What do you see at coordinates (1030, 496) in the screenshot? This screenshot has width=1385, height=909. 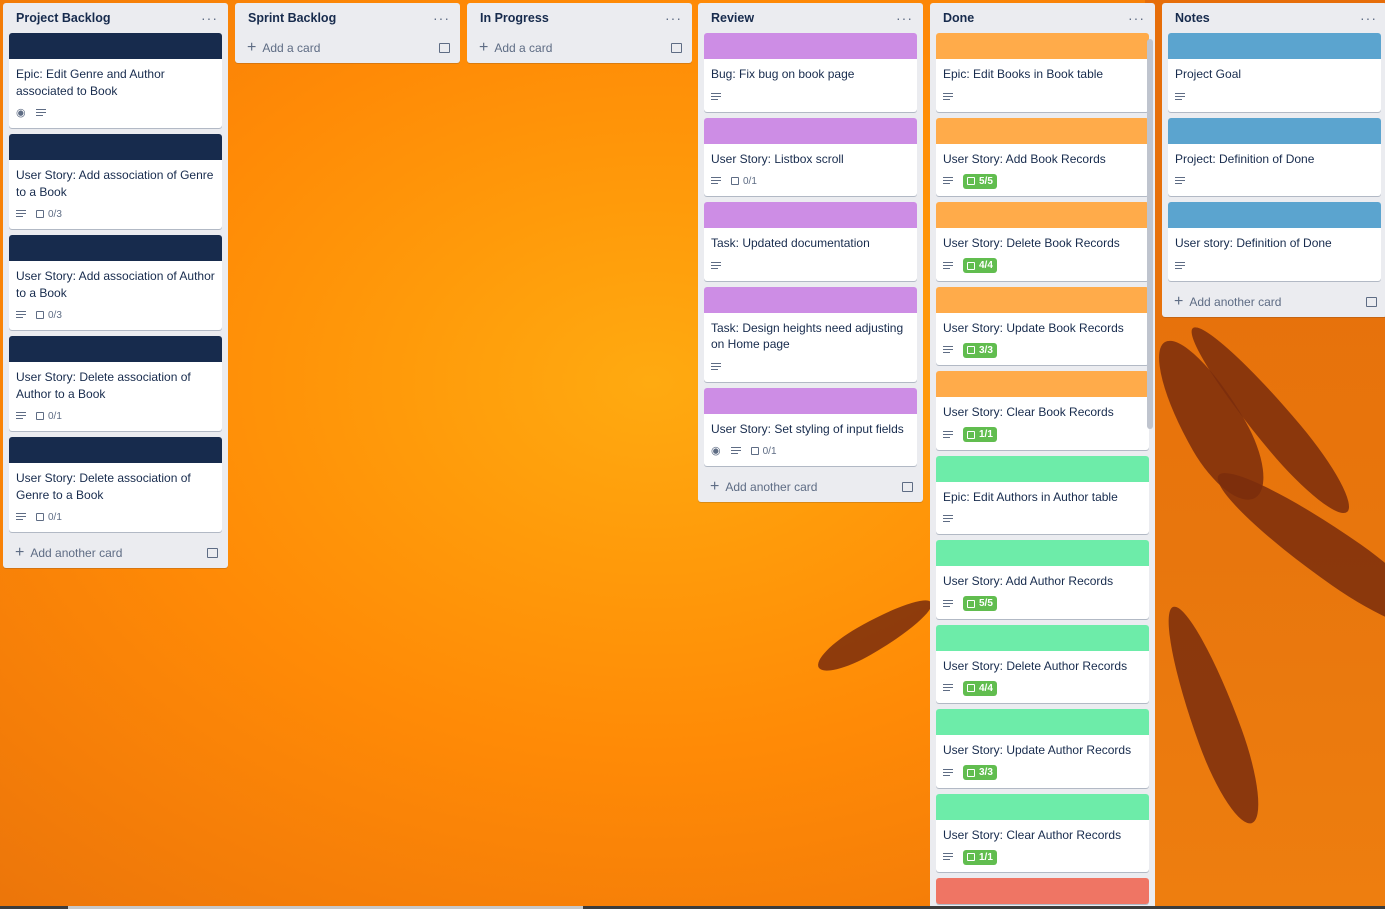 I see `card-title: Epic: Edit Authors in Author table` at bounding box center [1030, 496].